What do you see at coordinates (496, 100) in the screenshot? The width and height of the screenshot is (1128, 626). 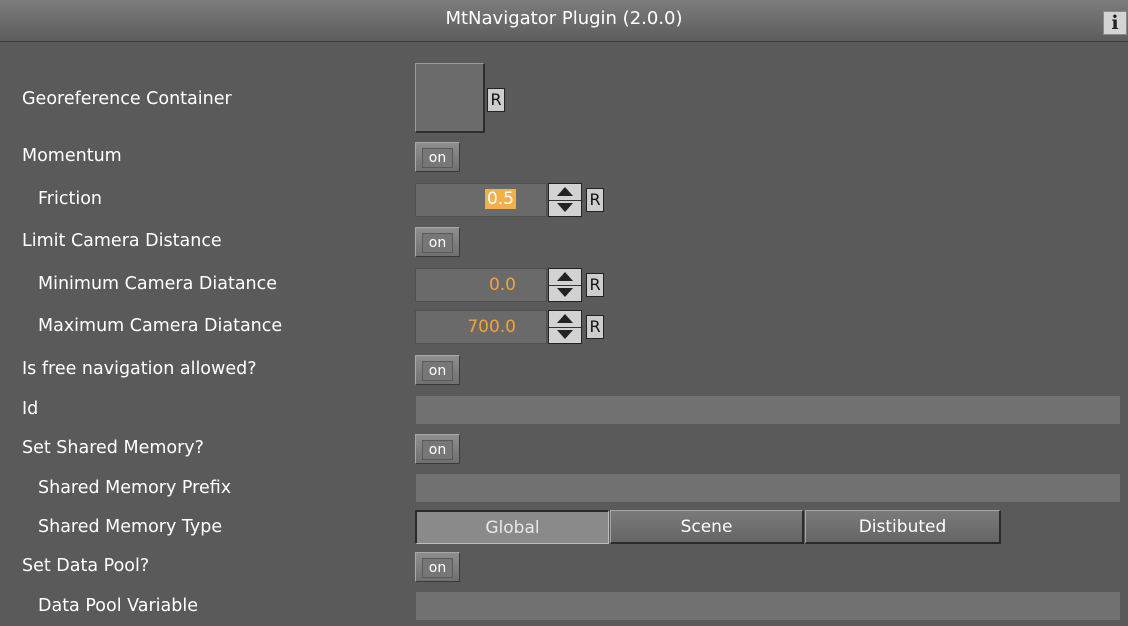 I see `georeference-container-reset-button: R` at bounding box center [496, 100].